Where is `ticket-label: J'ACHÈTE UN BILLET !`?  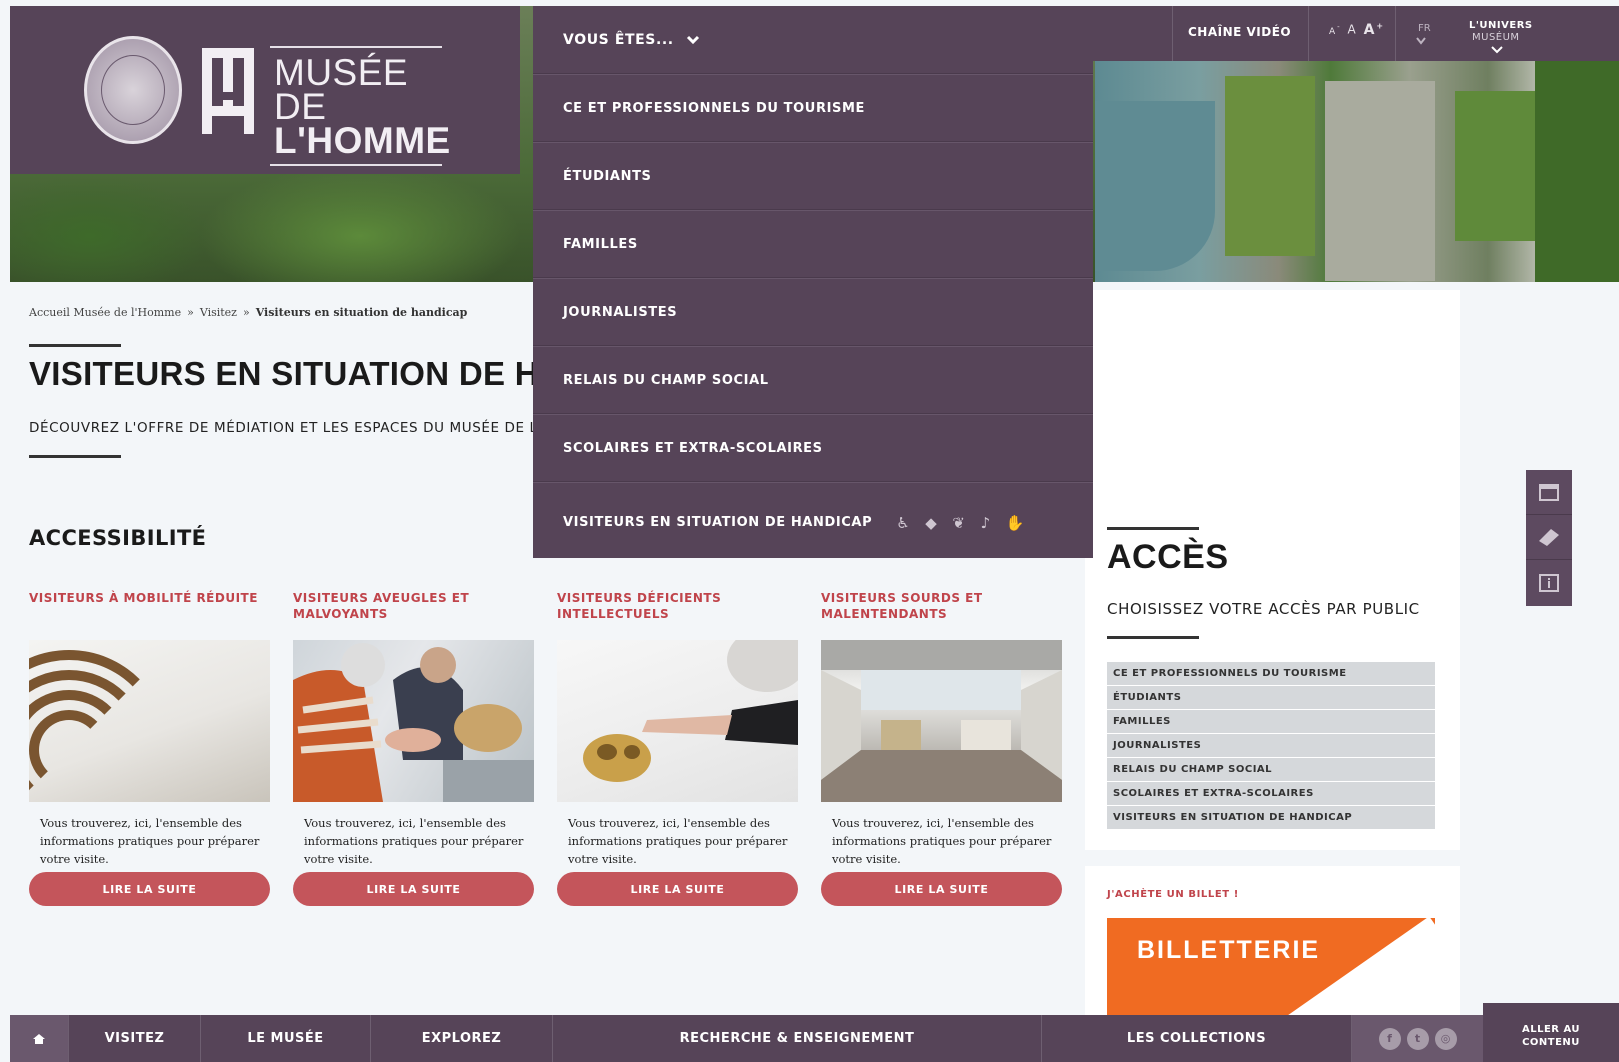
ticket-label: J'ACHÈTE UN BILLET ! is located at coordinates (1173, 894).